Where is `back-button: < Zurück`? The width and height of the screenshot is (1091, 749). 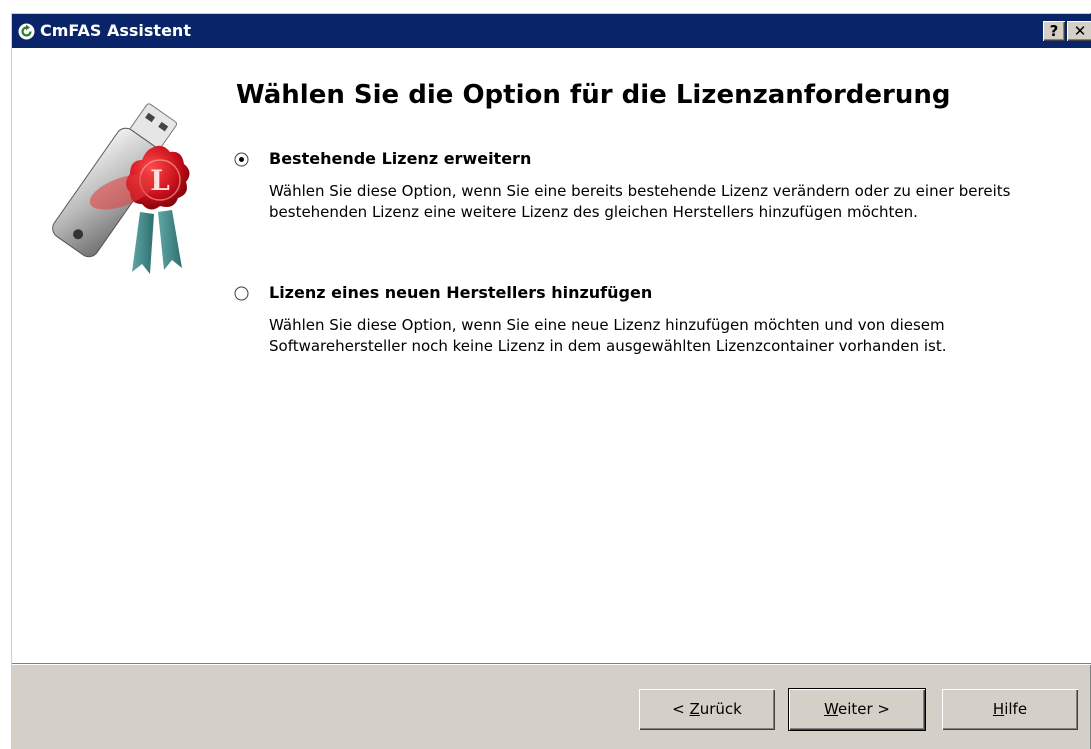 back-button: < Zurück is located at coordinates (707, 709).